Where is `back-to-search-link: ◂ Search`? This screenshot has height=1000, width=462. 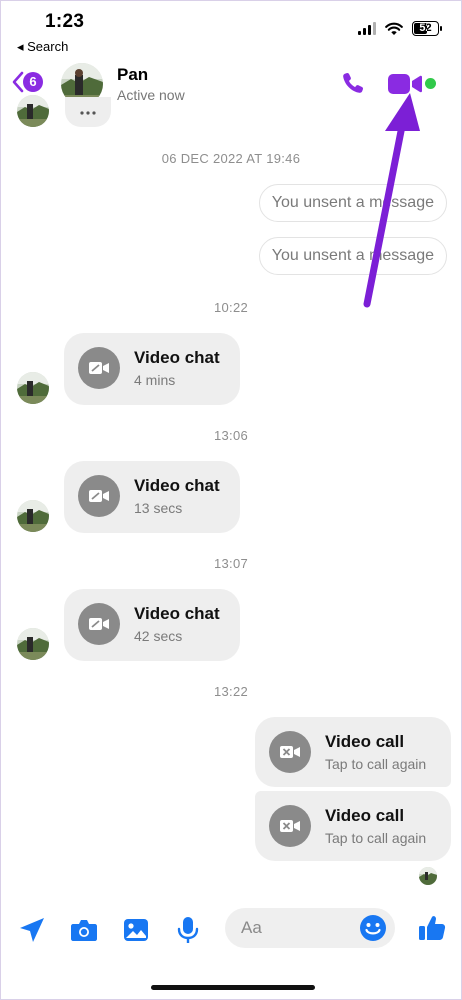
back-to-search-link: ◂ Search is located at coordinates (42, 47).